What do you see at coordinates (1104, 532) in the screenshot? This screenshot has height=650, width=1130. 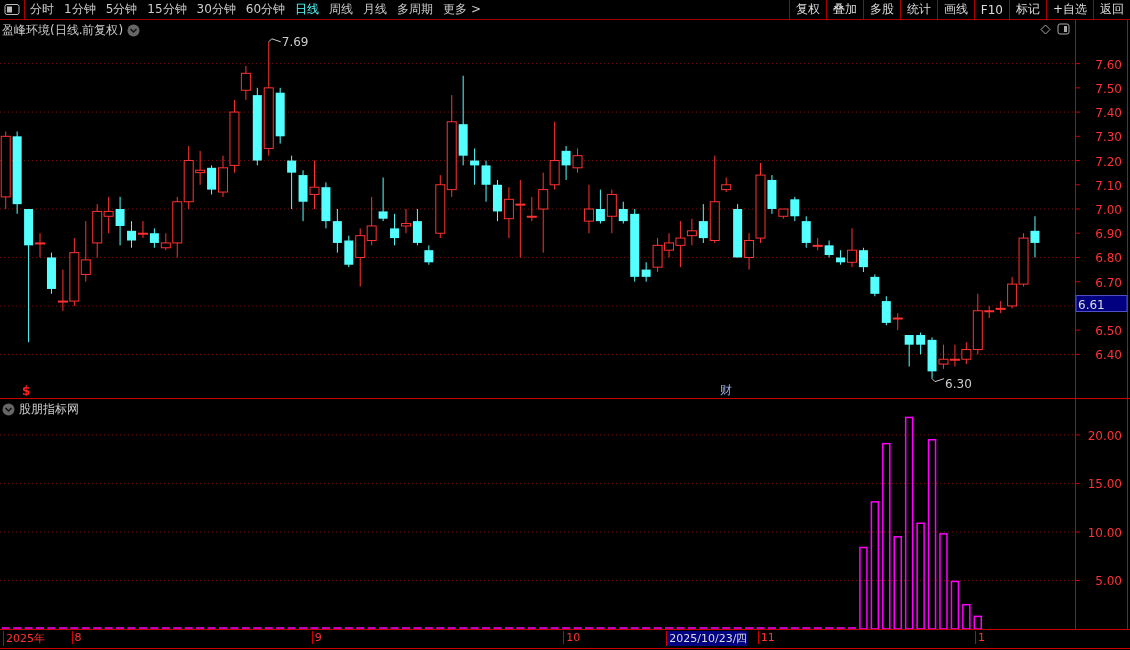 I see `indicator-axis-label: 10.00` at bounding box center [1104, 532].